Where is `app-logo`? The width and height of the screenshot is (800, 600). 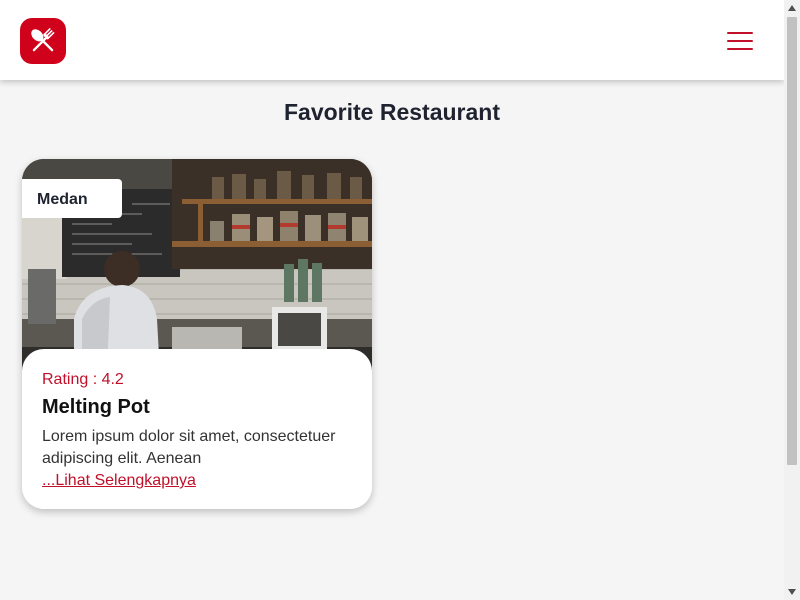
app-logo is located at coordinates (43, 41).